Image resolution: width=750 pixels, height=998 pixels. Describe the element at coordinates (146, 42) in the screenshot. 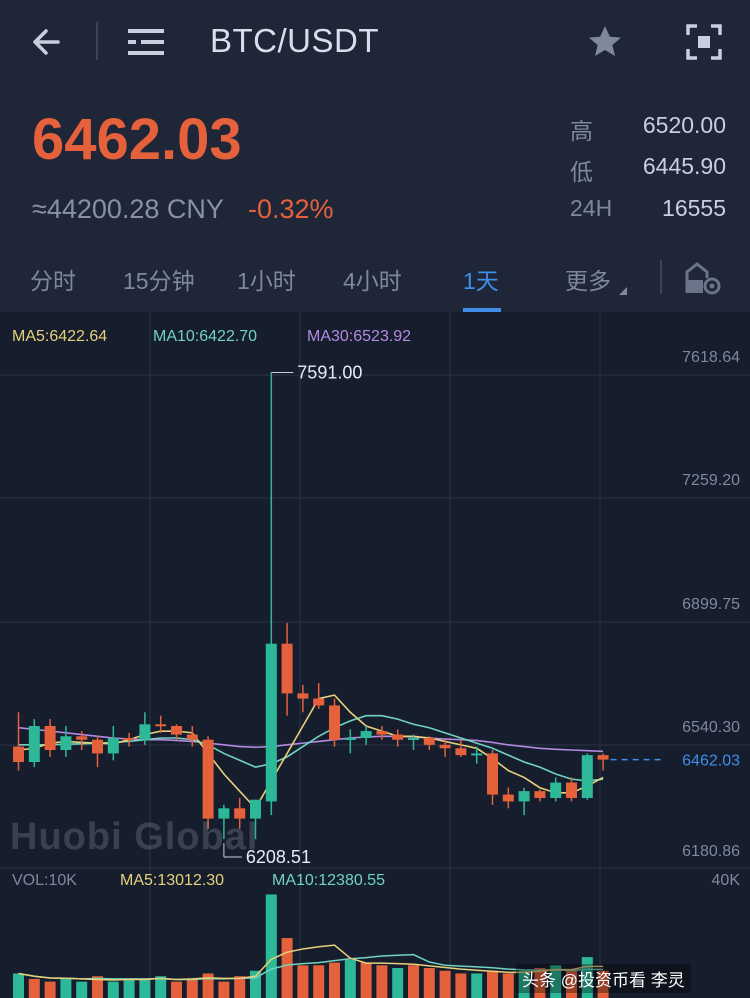

I see `menu-icon` at that location.